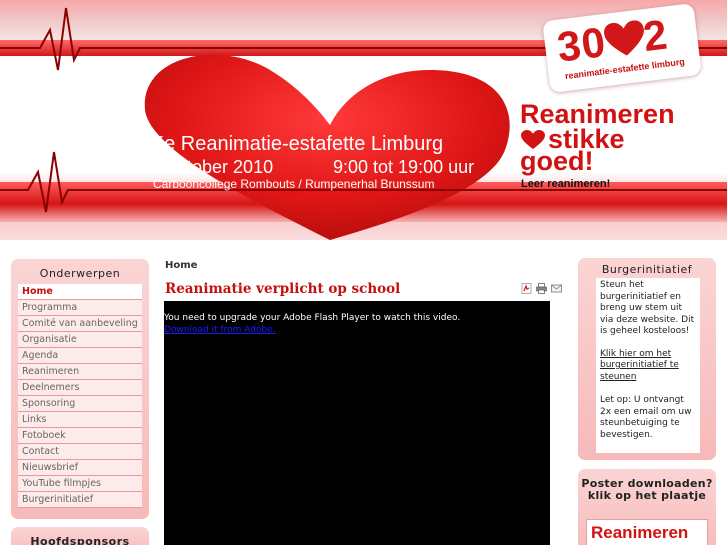  I want to click on breadcrumb: Home, so click(181, 265).